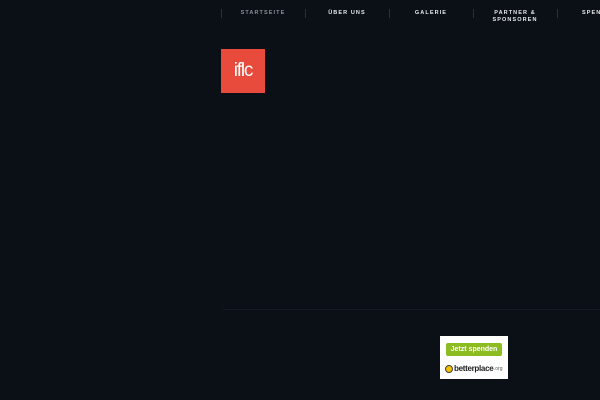  Describe the element at coordinates (474, 349) in the screenshot. I see `donate-button: Jetzt spenden` at that location.